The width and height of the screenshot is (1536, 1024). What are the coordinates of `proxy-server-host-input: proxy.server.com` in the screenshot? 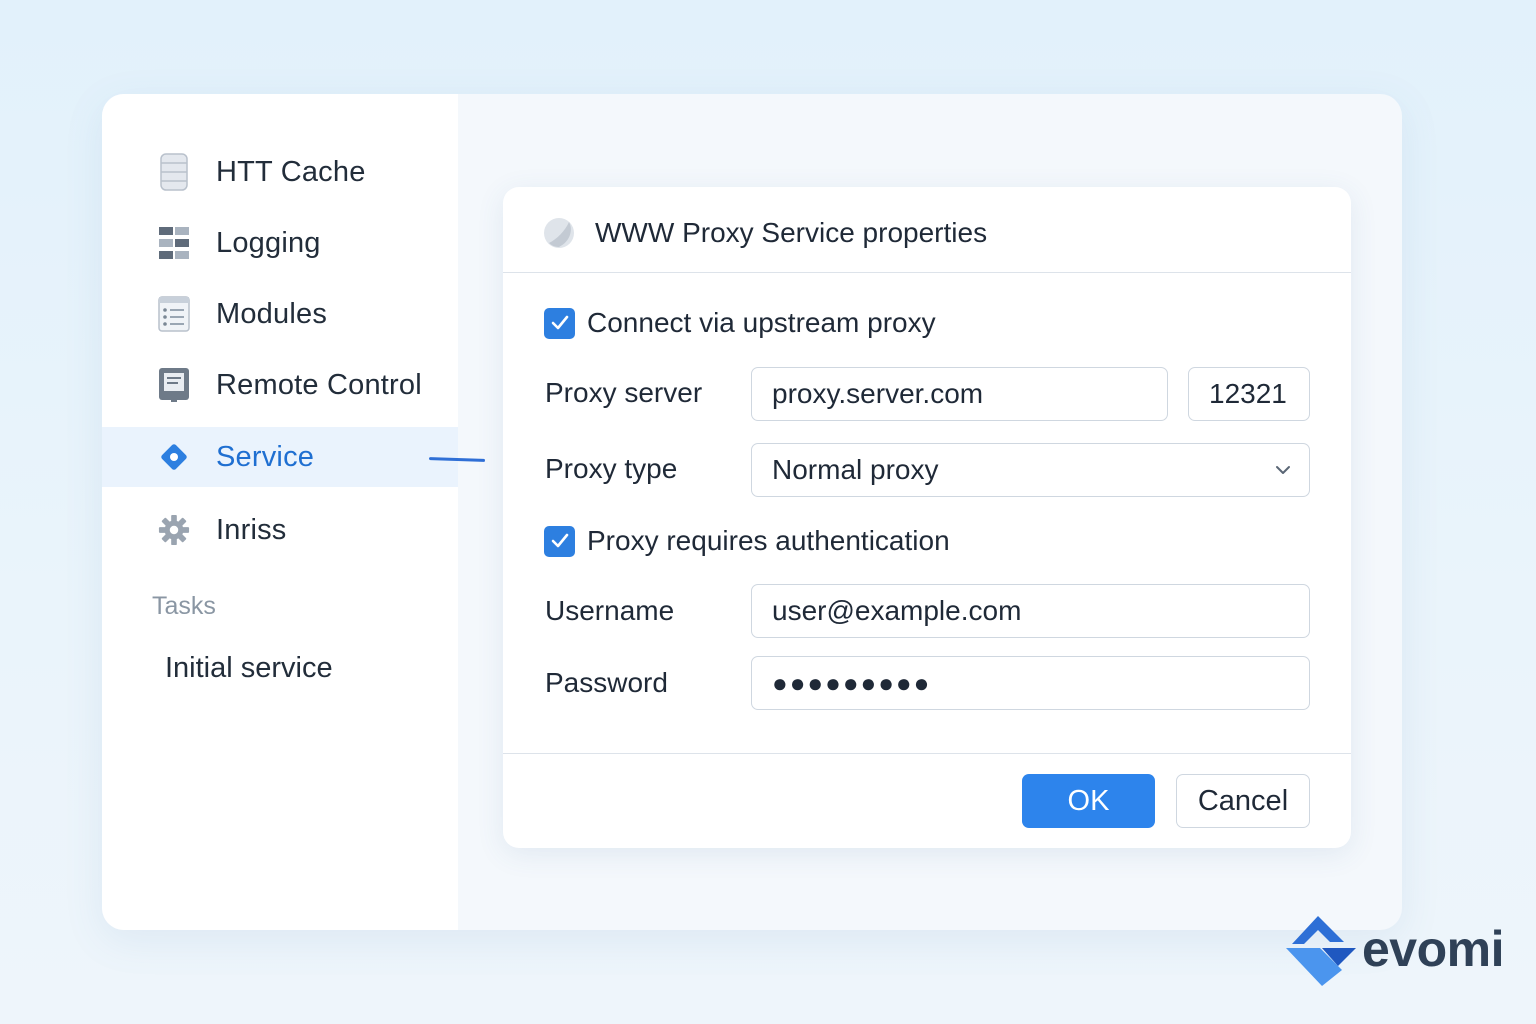 It's located at (959, 394).